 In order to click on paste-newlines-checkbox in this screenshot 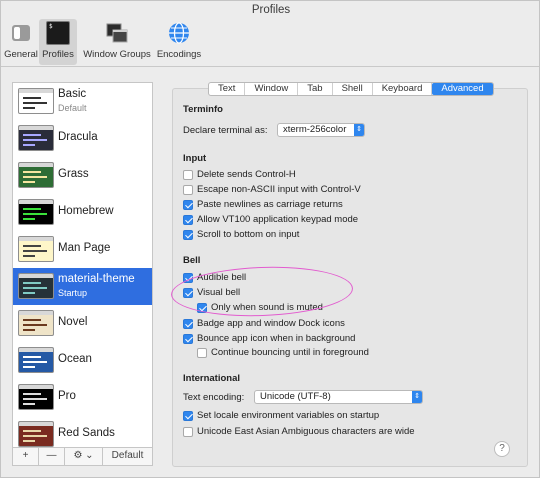, I will do `click(188, 205)`.